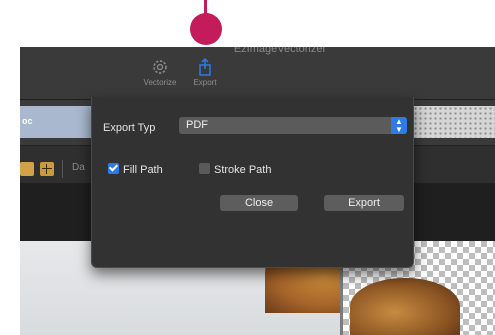 The width and height of the screenshot is (495, 335). I want to click on chevron-updown-icon: ▲ ▼, so click(399, 125).